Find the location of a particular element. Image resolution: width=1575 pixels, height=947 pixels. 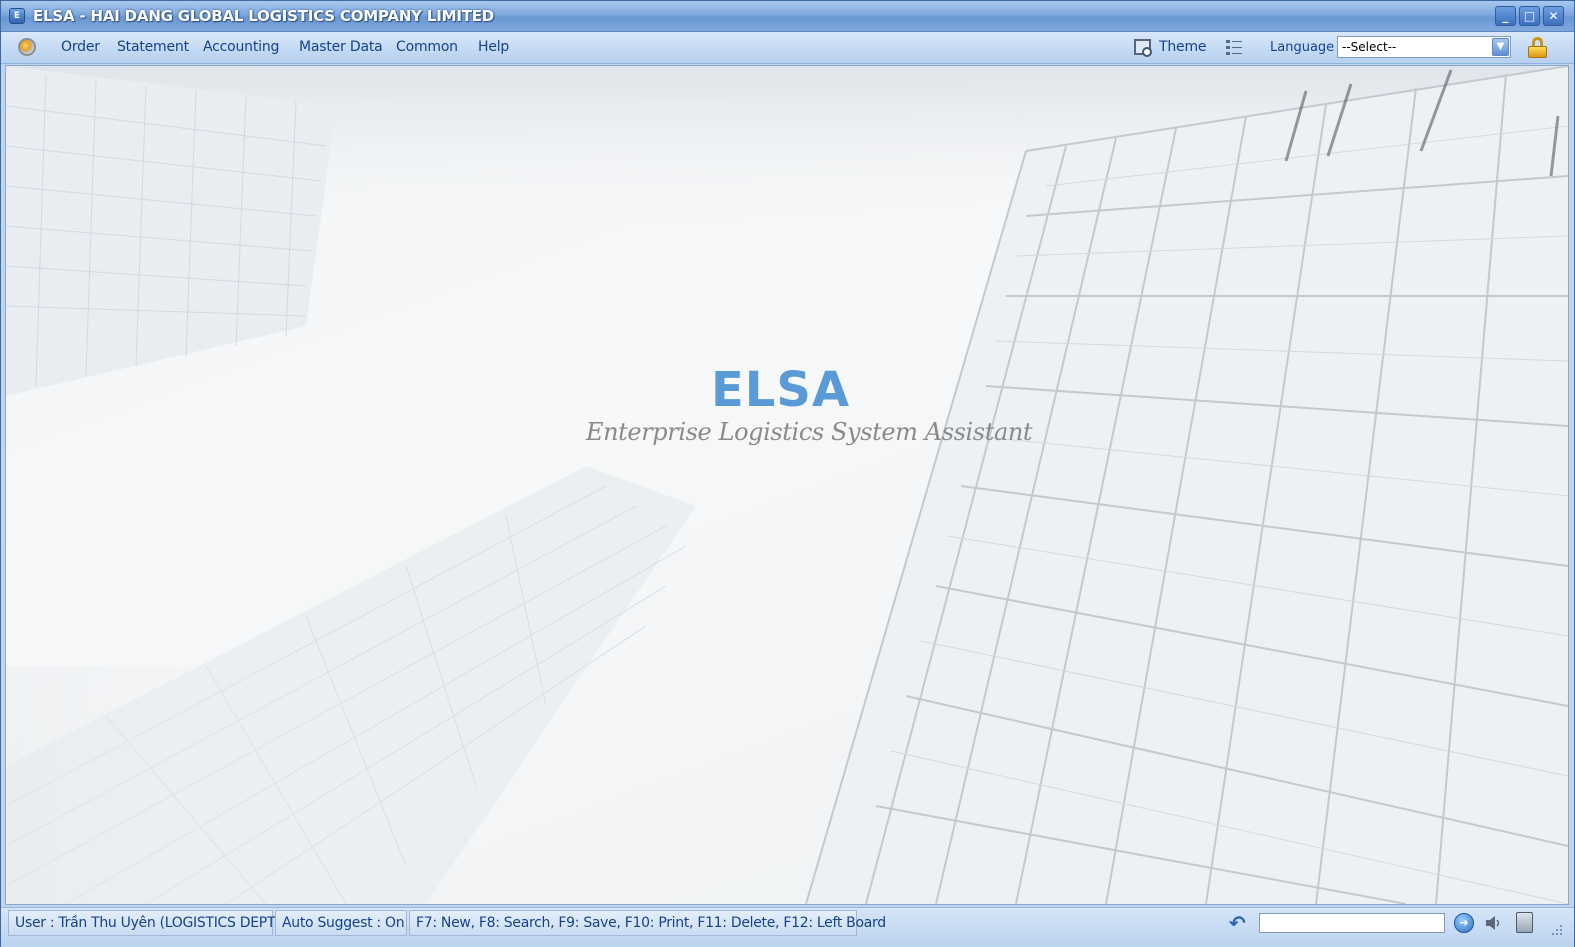

quick-search-input is located at coordinates (1352, 923).